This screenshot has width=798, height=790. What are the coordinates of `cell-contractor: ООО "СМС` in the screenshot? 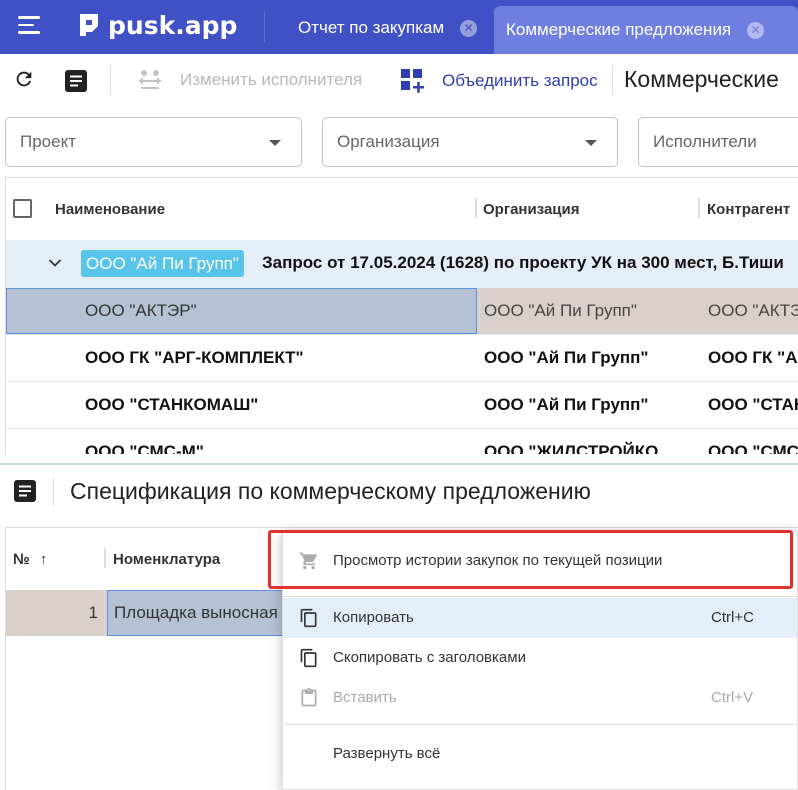 It's located at (753, 441).